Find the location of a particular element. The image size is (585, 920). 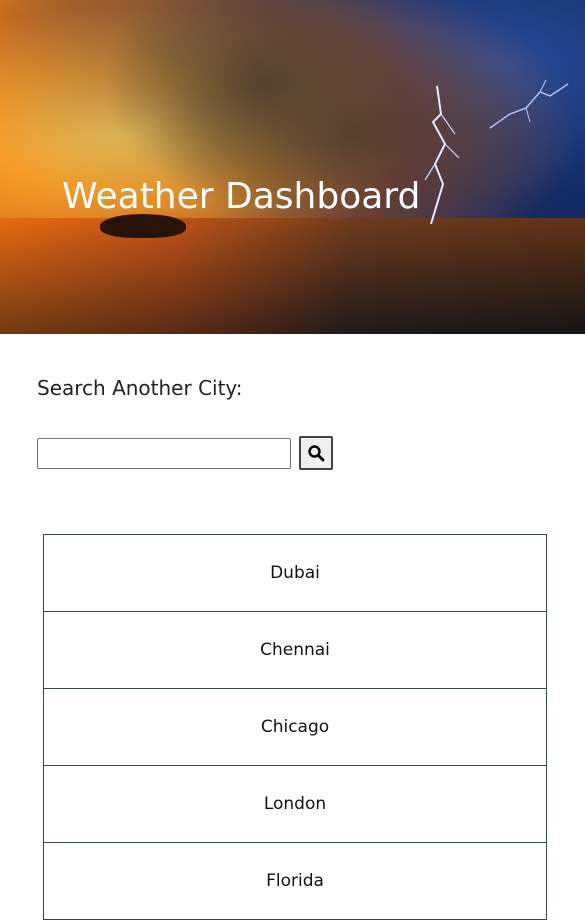

city-item-florida: Florida is located at coordinates (295, 881).